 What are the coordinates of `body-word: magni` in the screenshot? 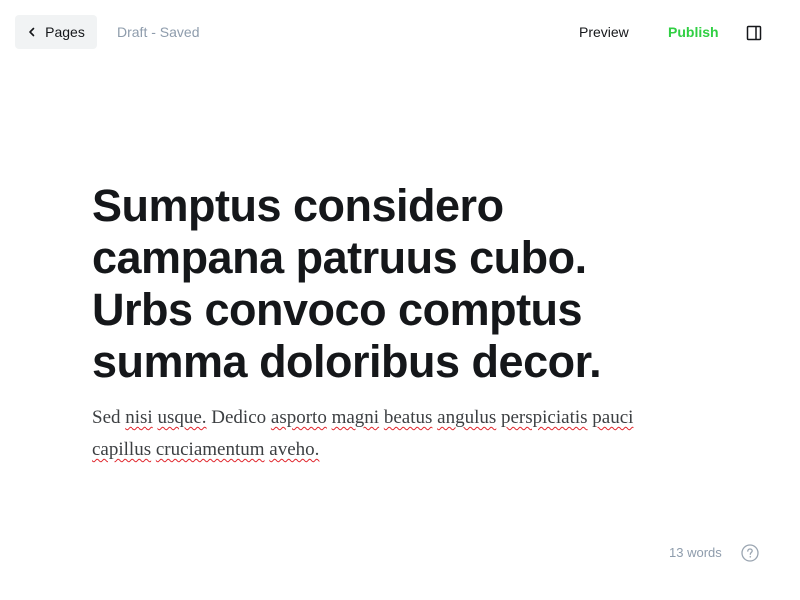 It's located at (355, 417).